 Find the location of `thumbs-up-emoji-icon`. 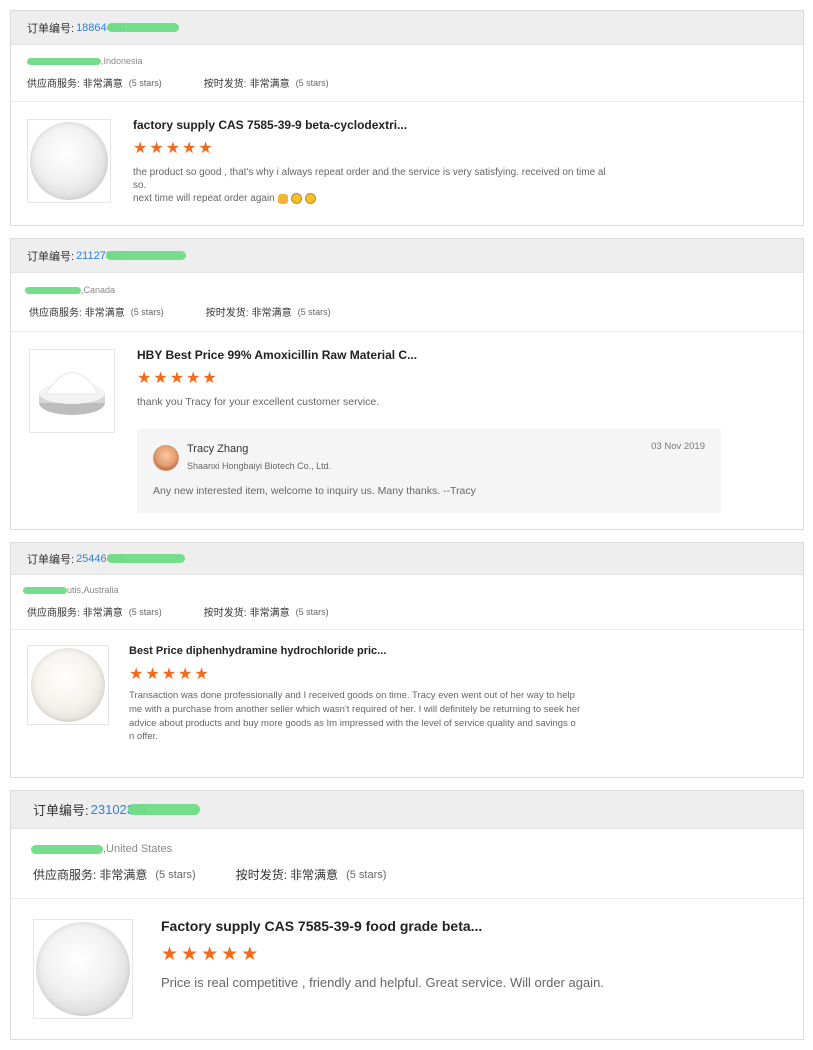

thumbs-up-emoji-icon is located at coordinates (282, 198).